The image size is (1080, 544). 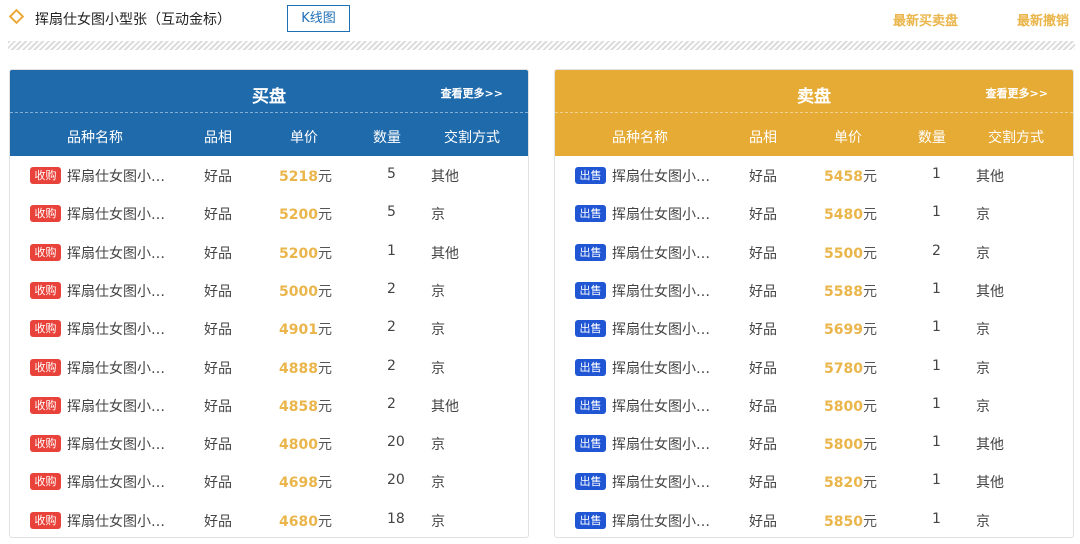 I want to click on sell-more-link: 查看更多>>, so click(x=1017, y=93).